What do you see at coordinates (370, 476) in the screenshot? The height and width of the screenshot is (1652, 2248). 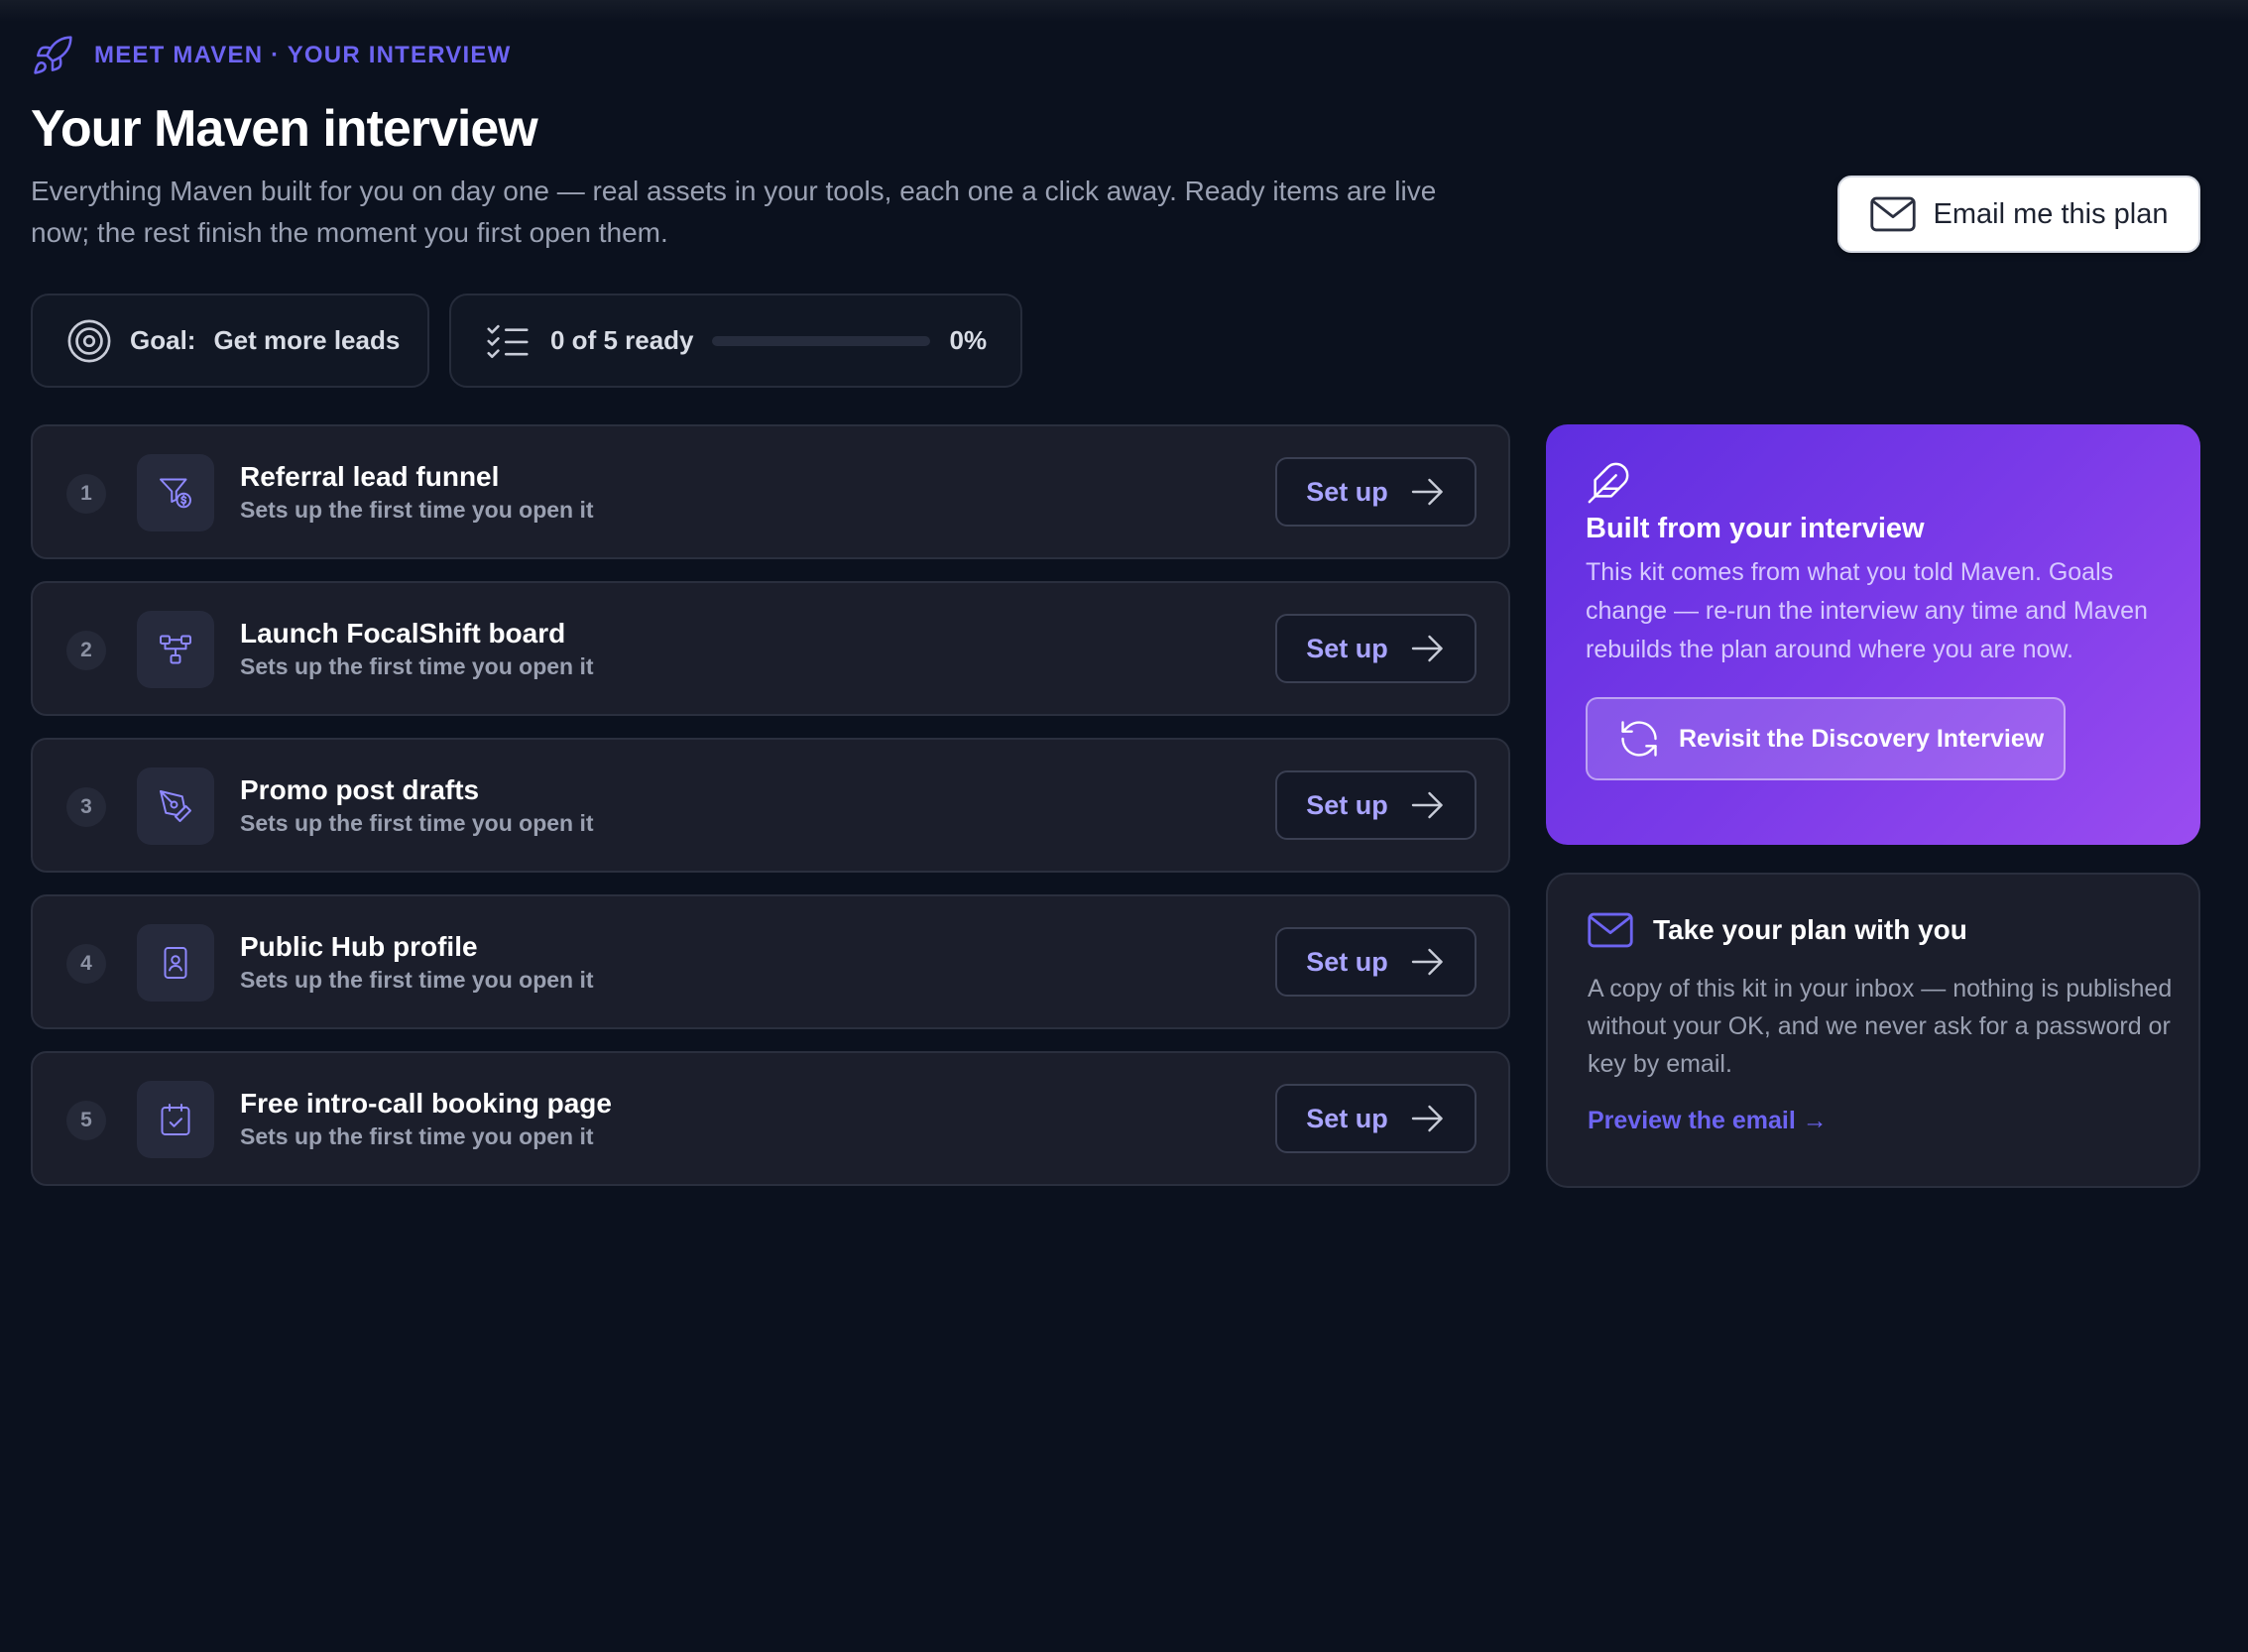 I see `task-title: Referral lead funnel` at bounding box center [370, 476].